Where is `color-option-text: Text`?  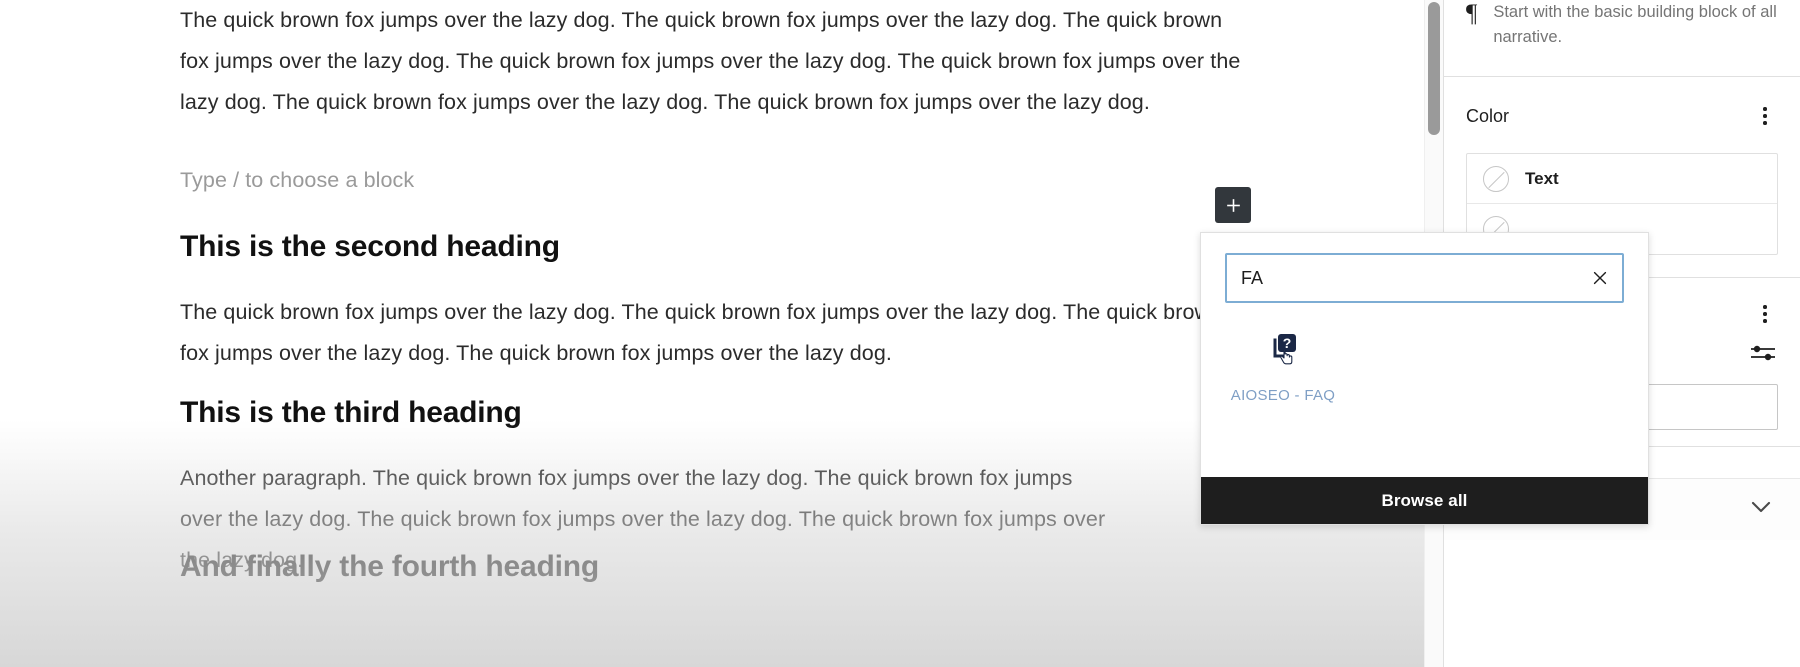 color-option-text: Text is located at coordinates (1622, 179).